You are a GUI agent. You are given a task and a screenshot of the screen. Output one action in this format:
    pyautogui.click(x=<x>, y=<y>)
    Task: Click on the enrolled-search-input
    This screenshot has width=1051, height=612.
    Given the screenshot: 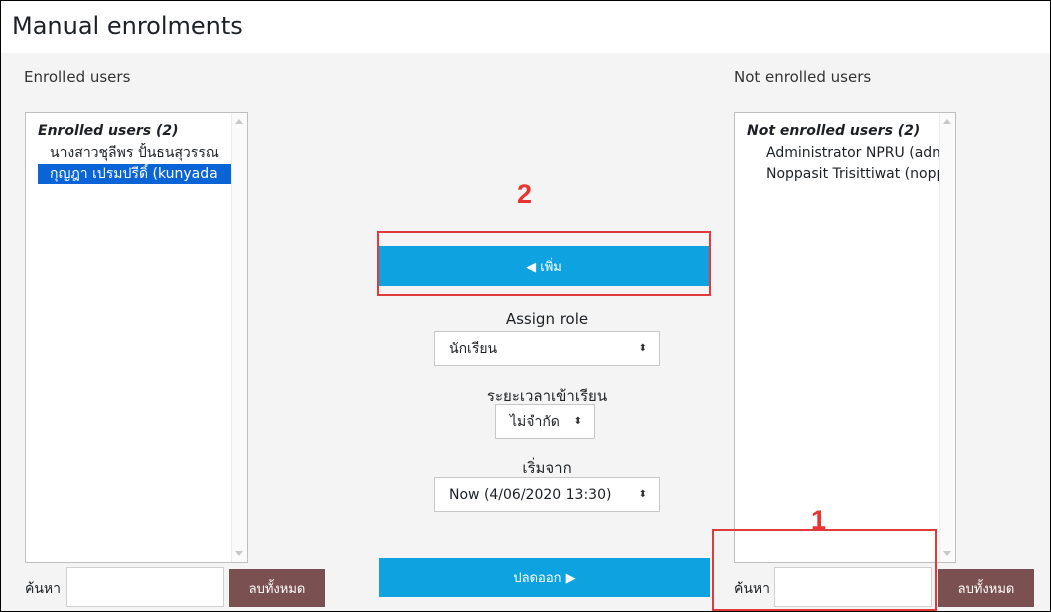 What is the action you would take?
    pyautogui.click(x=145, y=587)
    